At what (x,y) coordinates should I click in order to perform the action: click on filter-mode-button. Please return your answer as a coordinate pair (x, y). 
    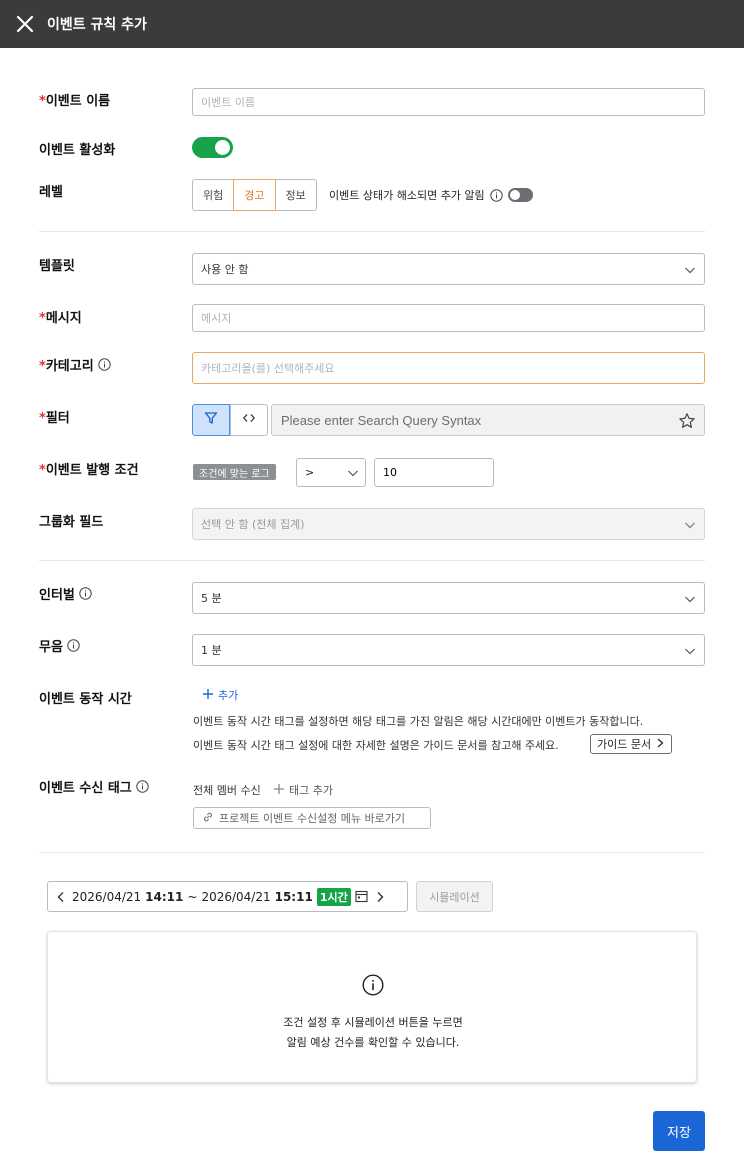
    Looking at the image, I should click on (211, 420).